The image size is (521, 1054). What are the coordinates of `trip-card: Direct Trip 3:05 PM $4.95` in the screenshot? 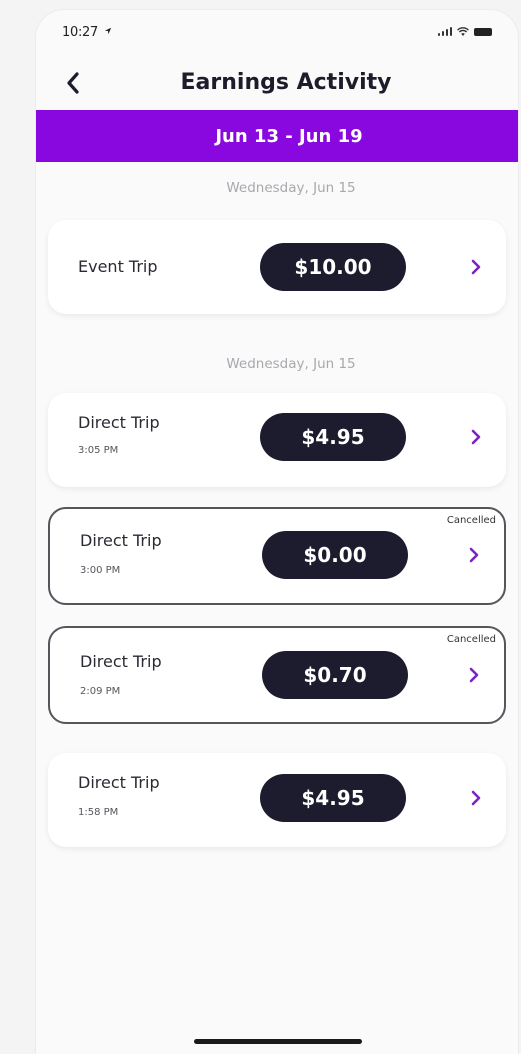 It's located at (277, 440).